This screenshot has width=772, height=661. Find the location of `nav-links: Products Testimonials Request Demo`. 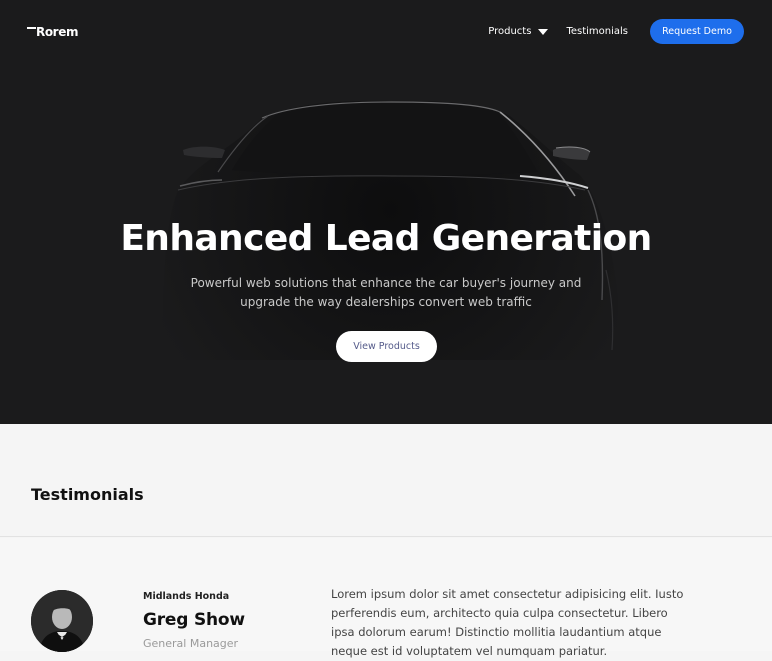

nav-links: Products Testimonials Request Demo is located at coordinates (616, 31).